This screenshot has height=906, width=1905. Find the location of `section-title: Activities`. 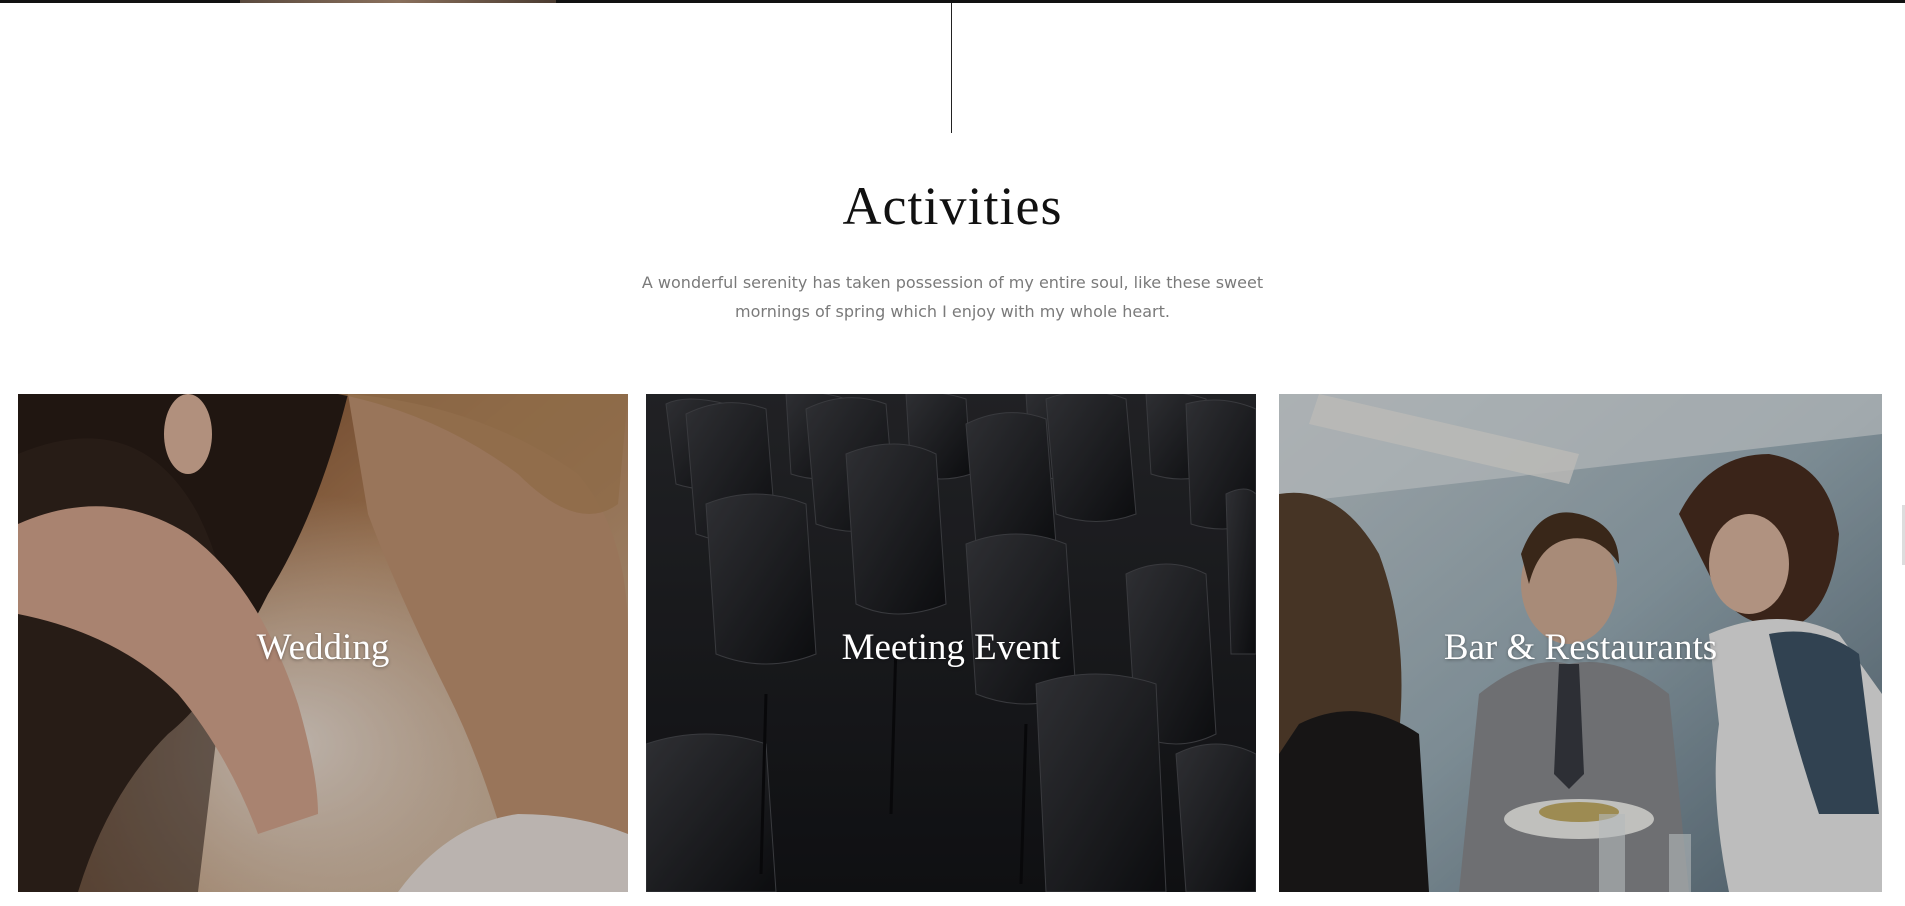

section-title: Activities is located at coordinates (952, 206).